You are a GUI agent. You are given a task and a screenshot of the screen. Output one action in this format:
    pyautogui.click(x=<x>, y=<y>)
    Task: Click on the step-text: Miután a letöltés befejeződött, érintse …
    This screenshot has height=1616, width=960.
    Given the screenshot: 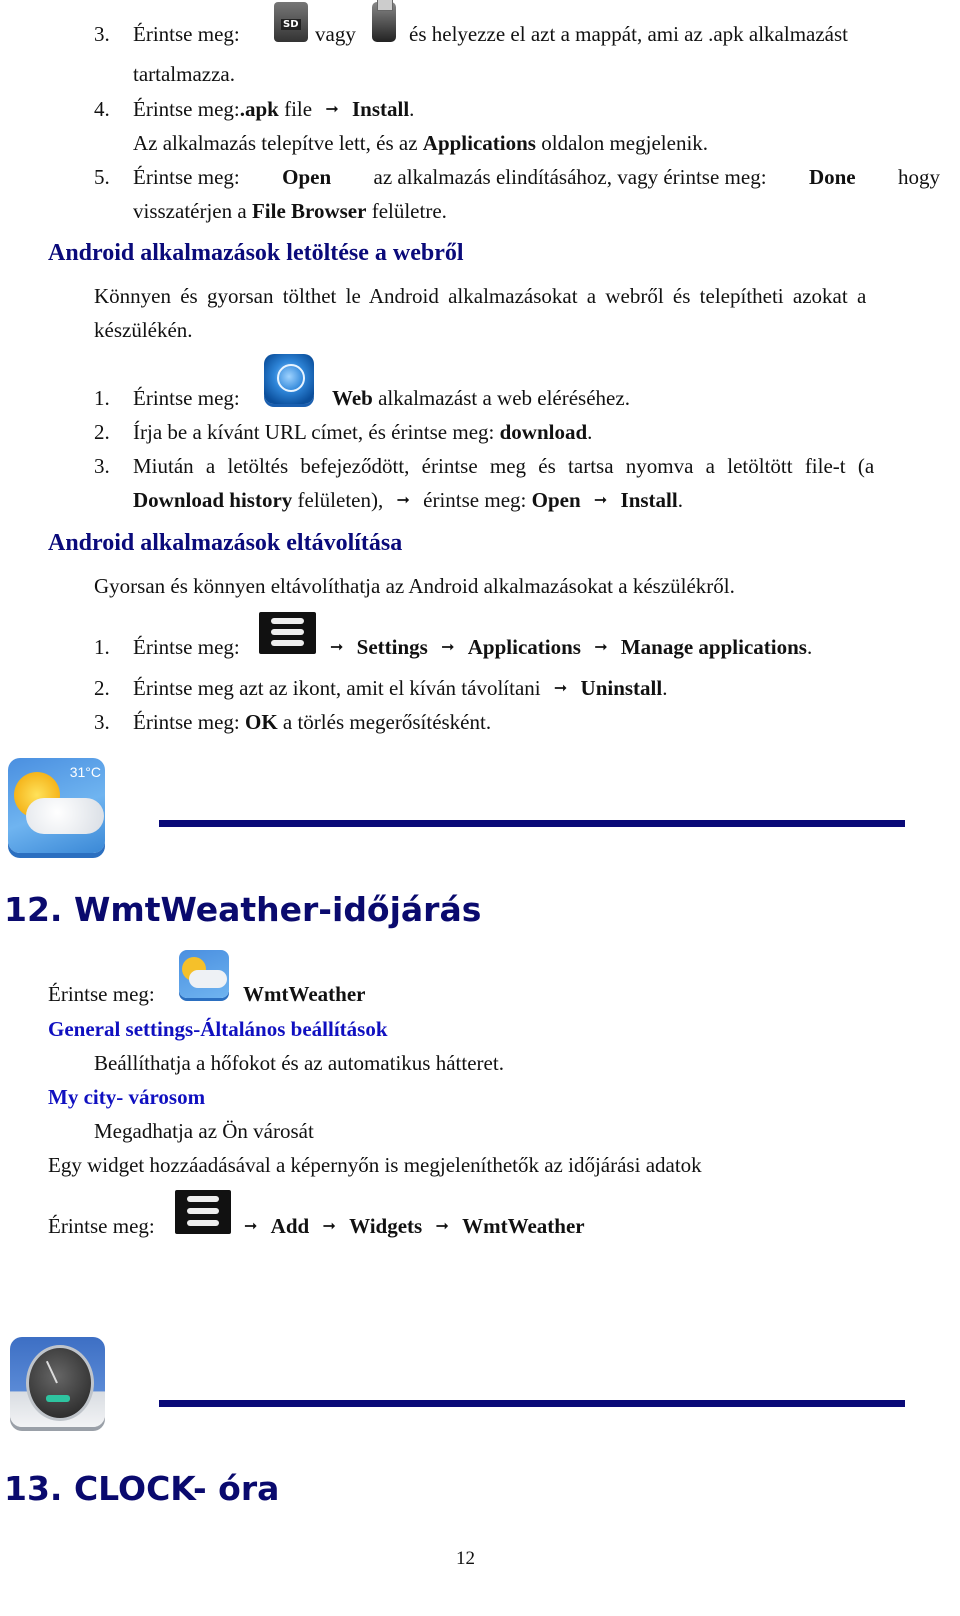 What is the action you would take?
    pyautogui.click(x=504, y=466)
    